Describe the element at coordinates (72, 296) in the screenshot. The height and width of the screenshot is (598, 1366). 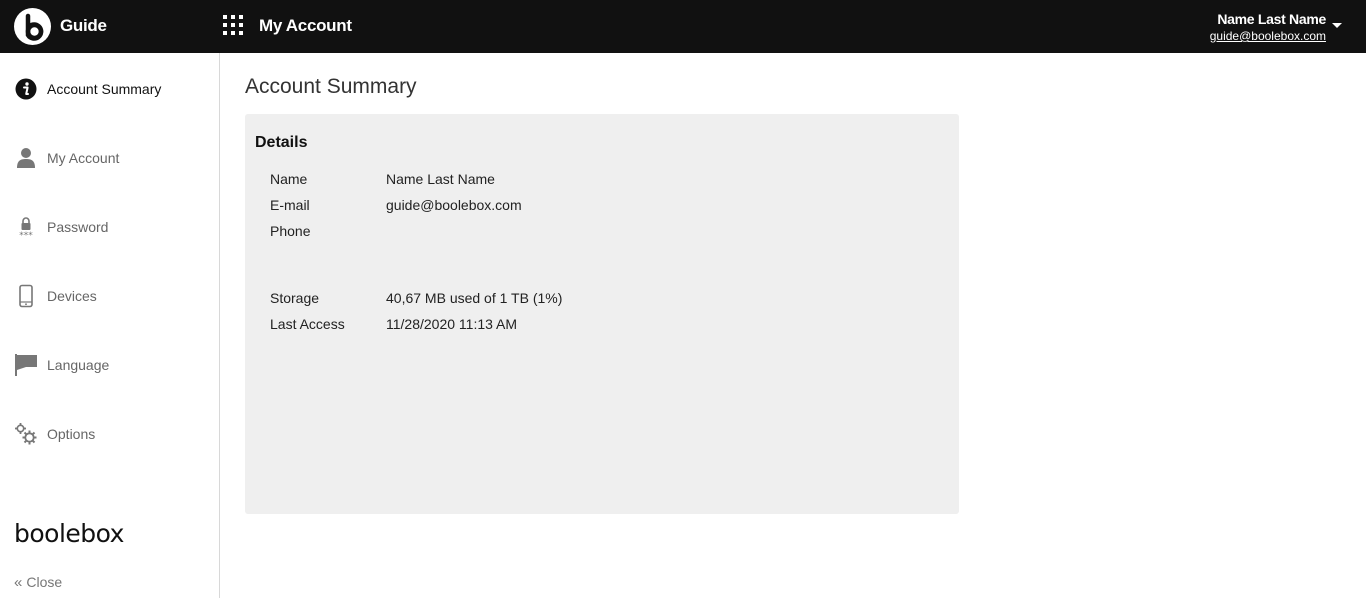
I see `sidebar-item-label: Devices` at that location.